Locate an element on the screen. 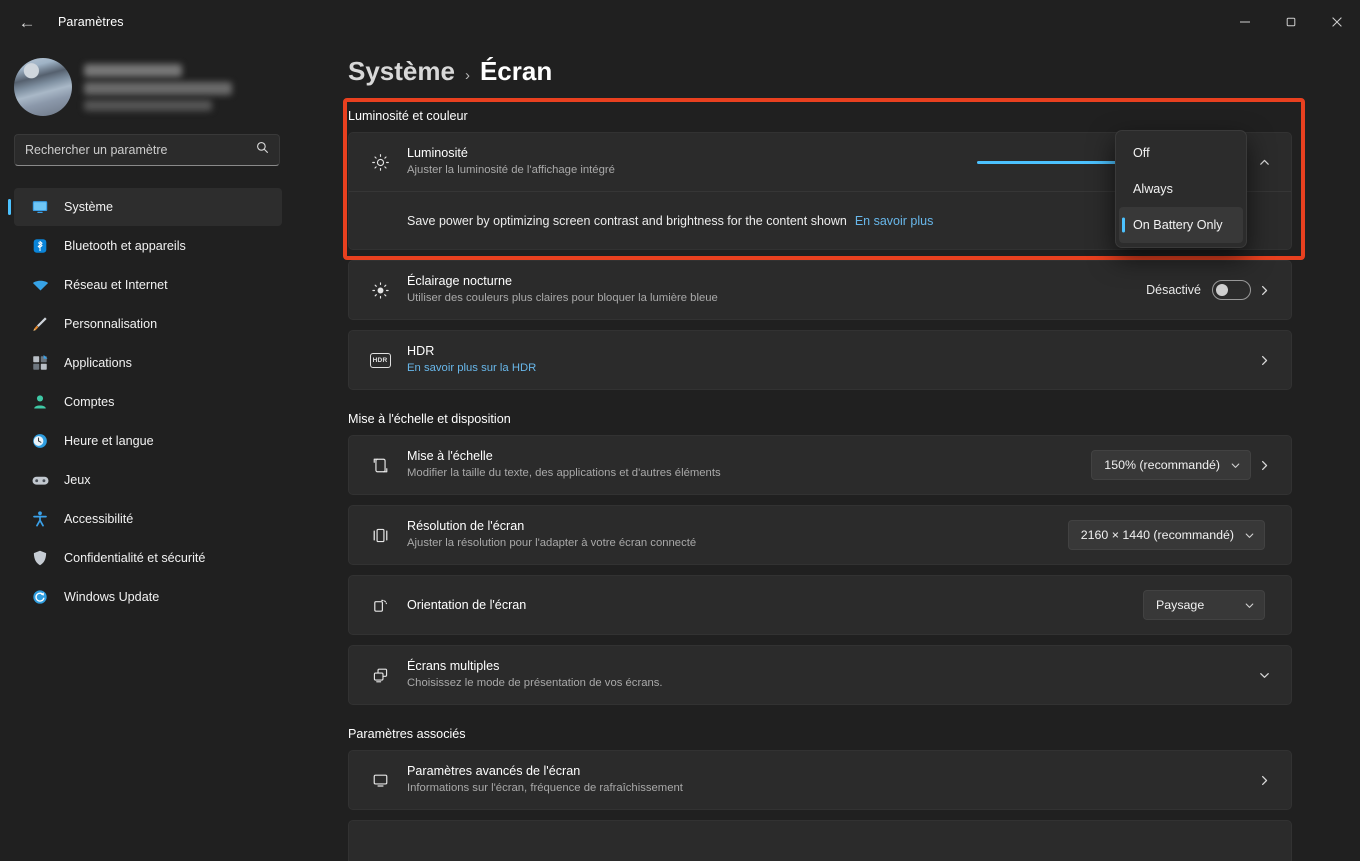 Image resolution: width=1360 pixels, height=861 pixels. maximize-icon is located at coordinates (1291, 22).